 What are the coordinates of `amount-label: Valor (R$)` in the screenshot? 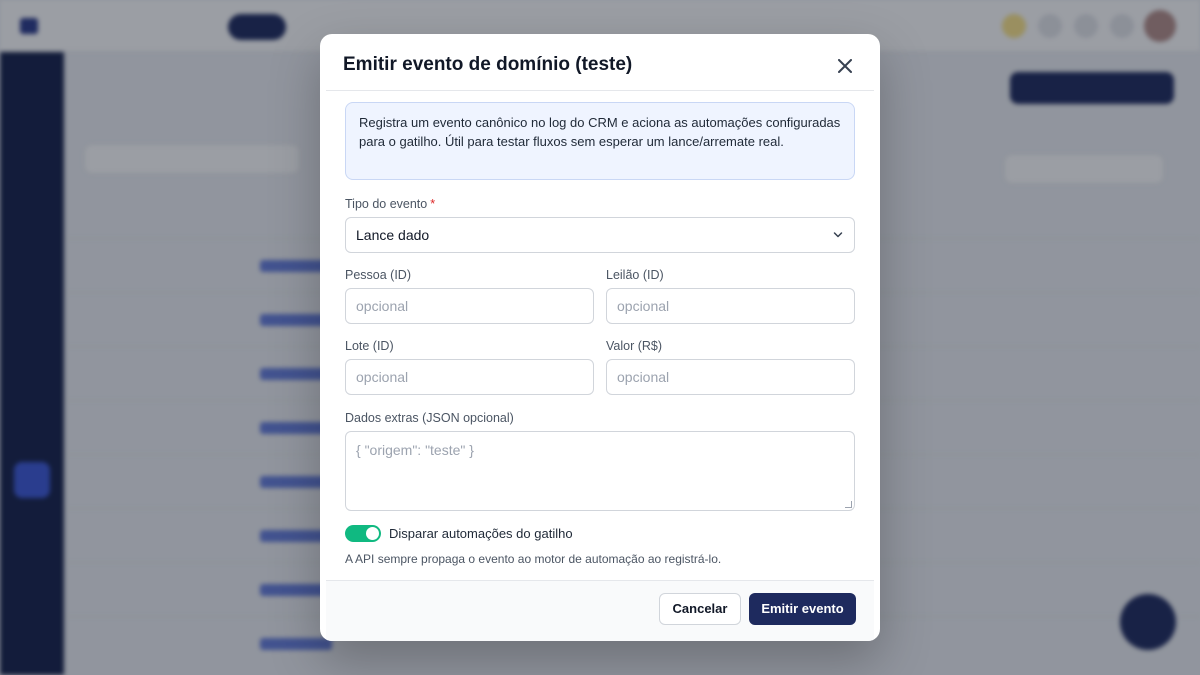 It's located at (634, 346).